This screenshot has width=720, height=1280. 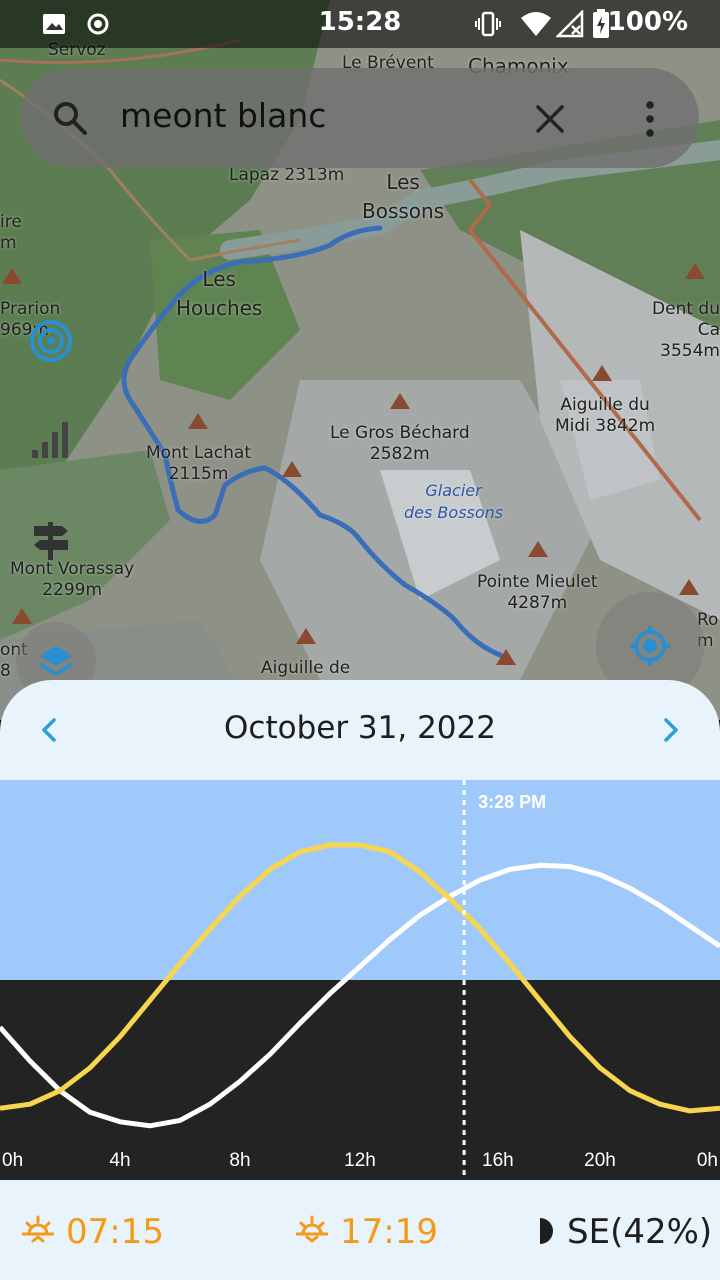 What do you see at coordinates (546, 1231) in the screenshot?
I see `moon-phase-icon` at bounding box center [546, 1231].